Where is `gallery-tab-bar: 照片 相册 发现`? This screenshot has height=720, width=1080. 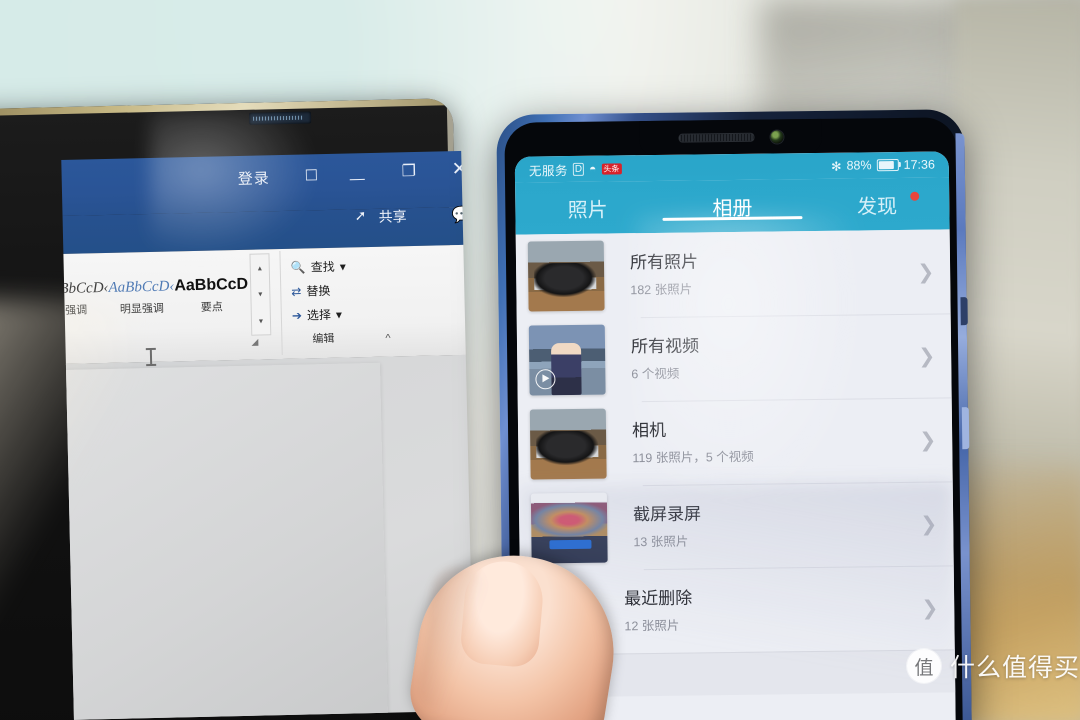 gallery-tab-bar: 照片 相册 发现 is located at coordinates (732, 206).